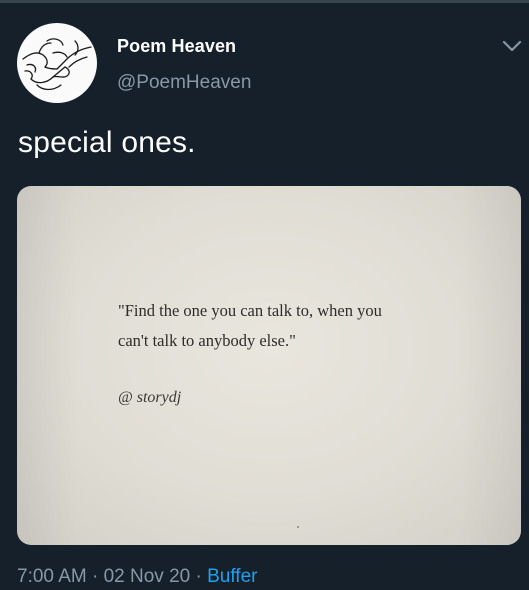  I want to click on display-name: Poem Heaven, so click(176, 46).